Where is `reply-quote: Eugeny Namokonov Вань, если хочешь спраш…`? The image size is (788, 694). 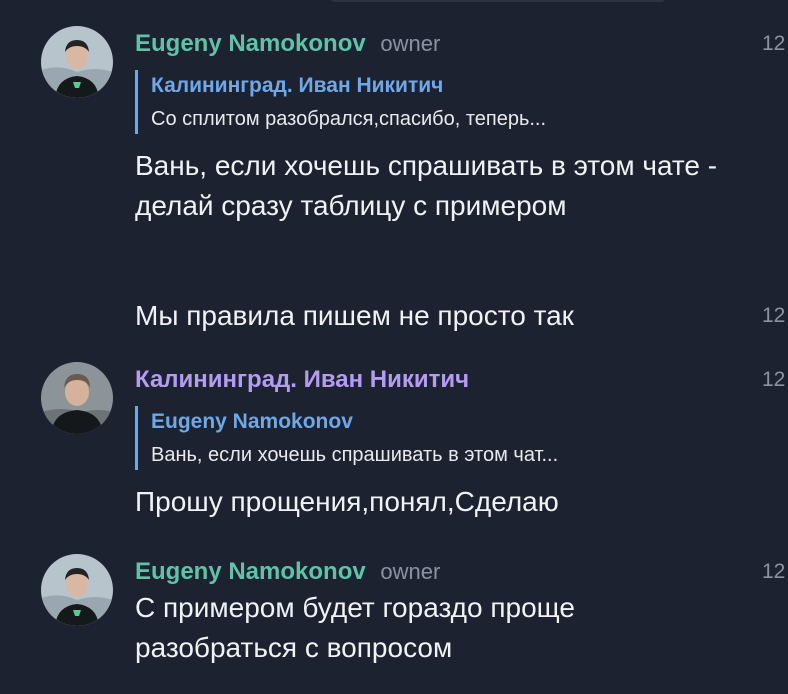
reply-quote: Eugeny Namokonov Вань, если хочешь спраш… is located at coordinates (436, 438).